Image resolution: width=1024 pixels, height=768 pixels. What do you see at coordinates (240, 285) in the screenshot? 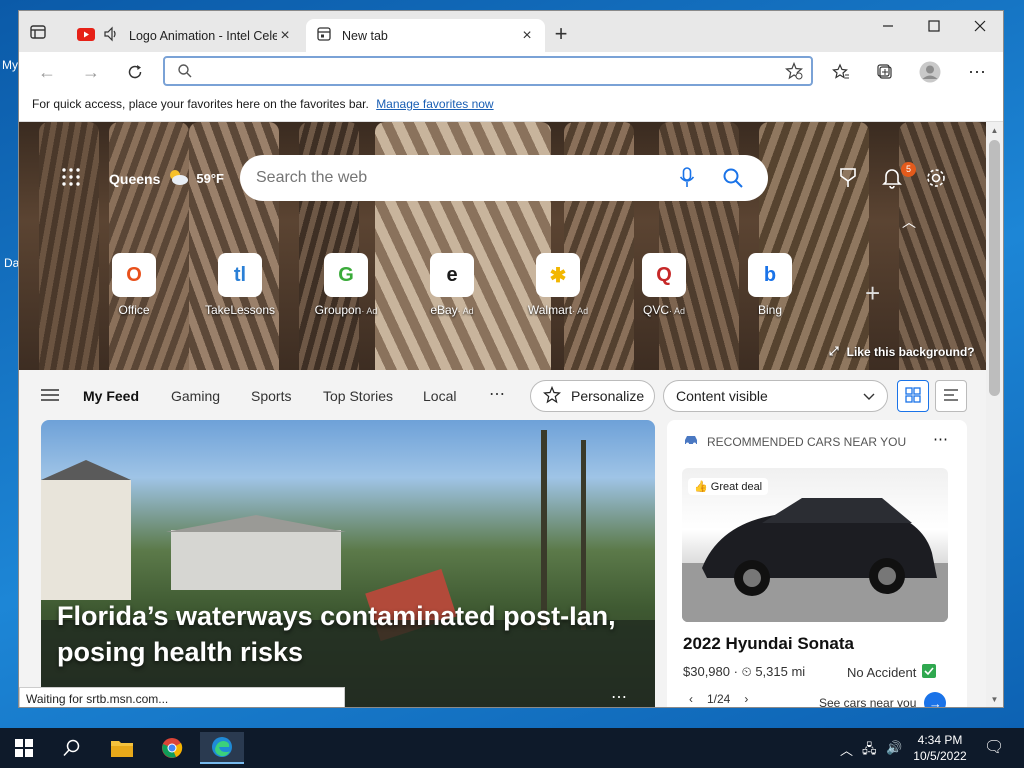
I see `quick-link-takelessons: tl TakeLessons` at bounding box center [240, 285].